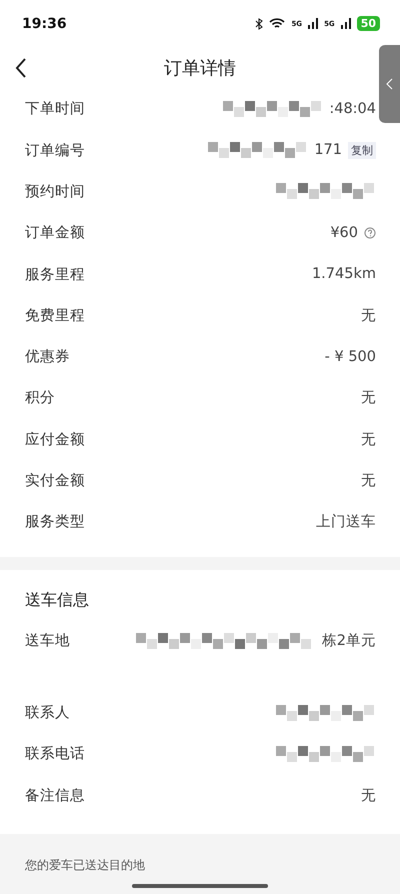 The height and width of the screenshot is (894, 400). I want to click on row-label: 服务类型, so click(55, 522).